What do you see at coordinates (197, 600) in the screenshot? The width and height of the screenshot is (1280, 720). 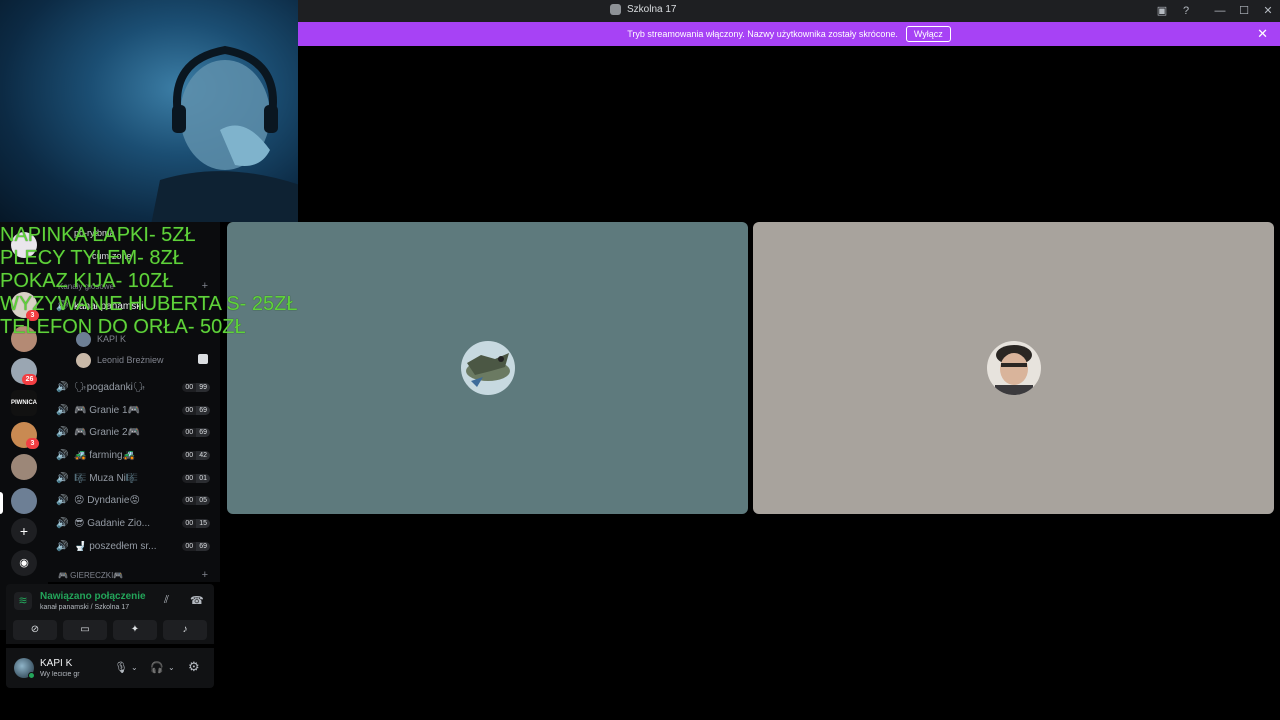 I see `disconnect-icon: ☎` at bounding box center [197, 600].